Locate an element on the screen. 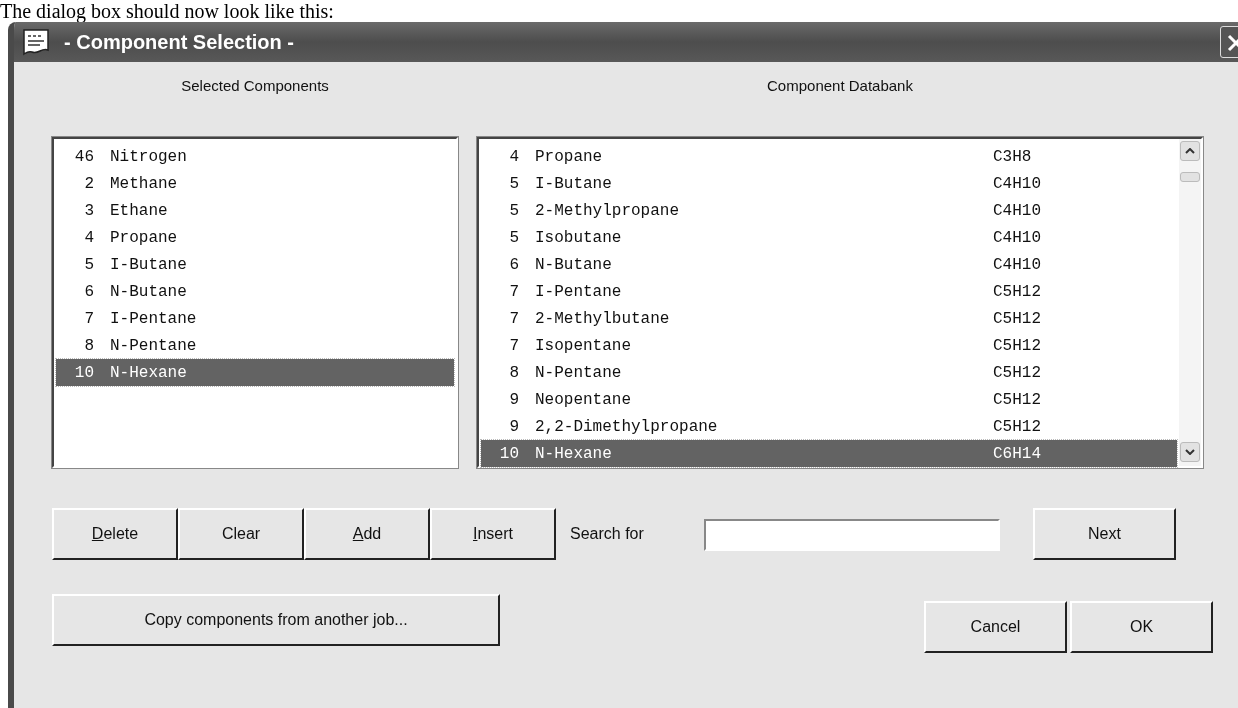  list-row: 4 Propane C3H8 is located at coordinates (829, 156).